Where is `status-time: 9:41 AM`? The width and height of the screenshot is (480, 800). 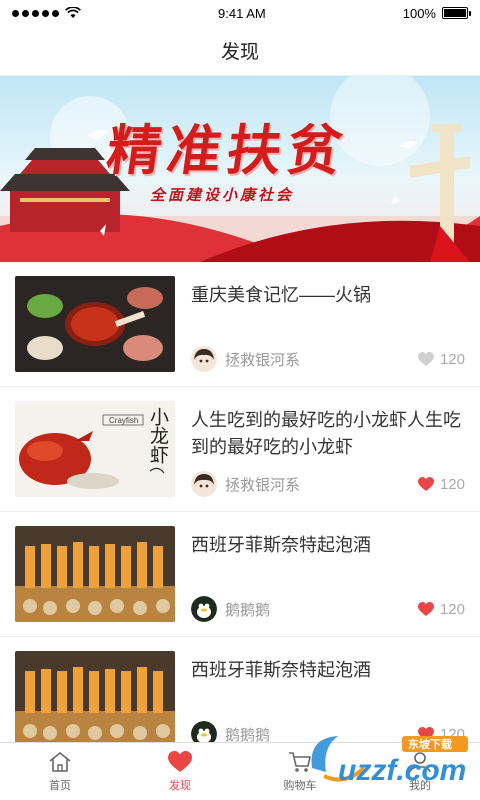
status-time: 9:41 AM is located at coordinates (242, 13).